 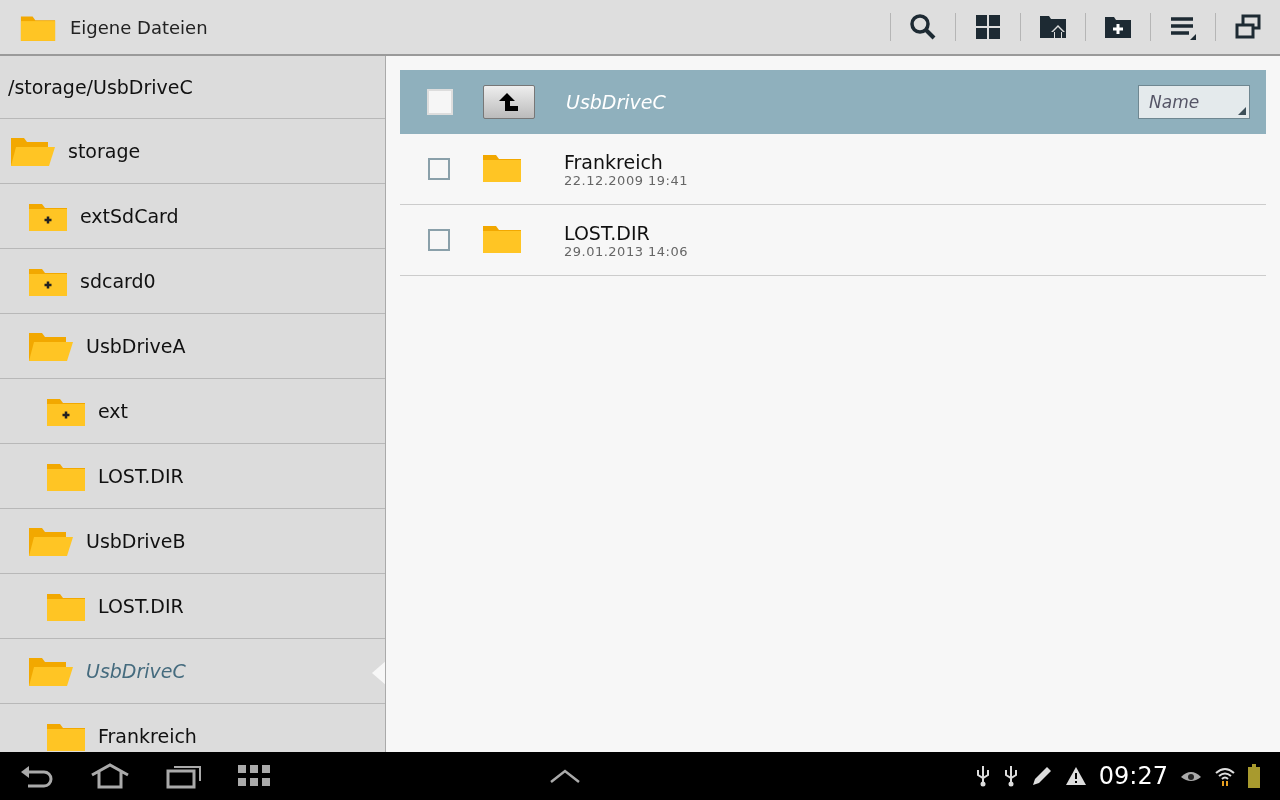 What do you see at coordinates (1225, 776) in the screenshot?
I see `wifi-icon` at bounding box center [1225, 776].